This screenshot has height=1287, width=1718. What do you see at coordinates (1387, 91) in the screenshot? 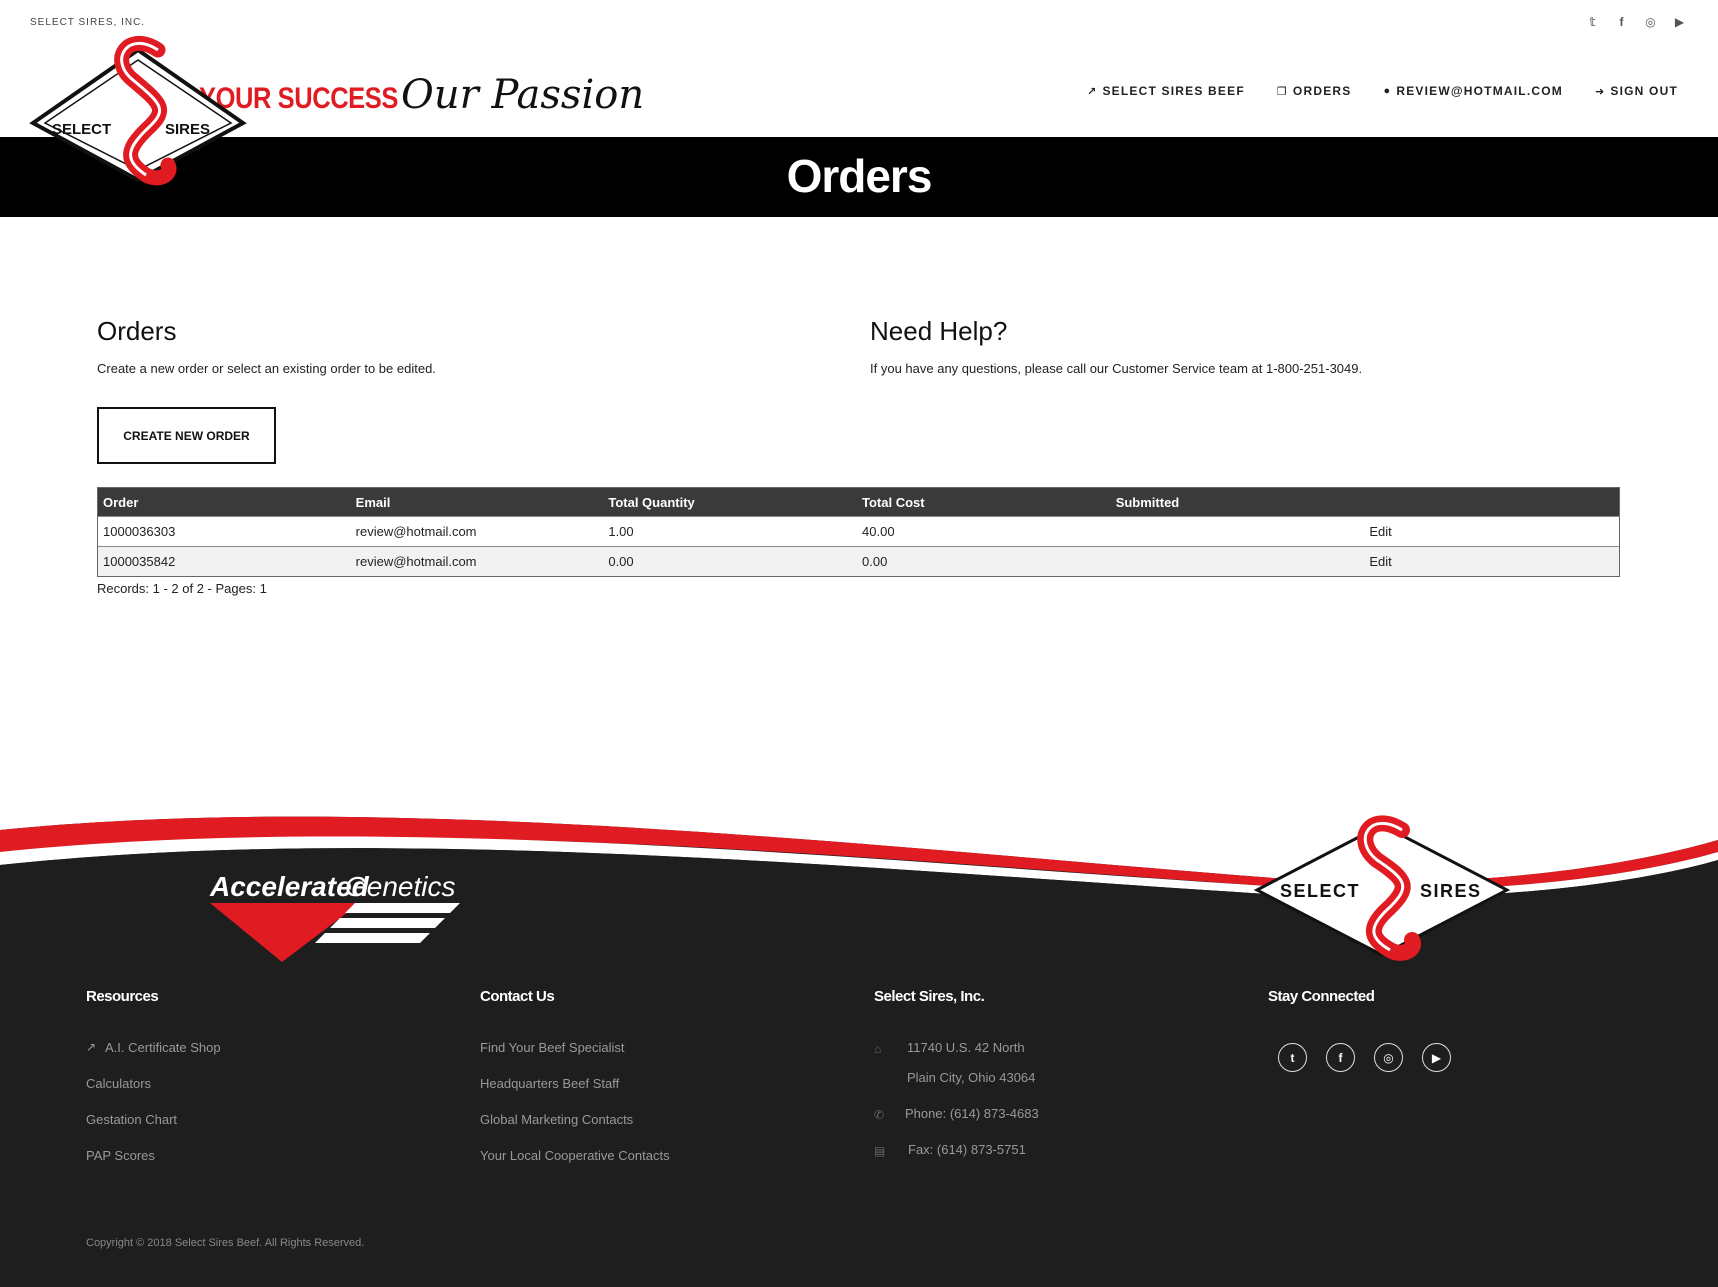
I see `user-icon: ●` at bounding box center [1387, 91].